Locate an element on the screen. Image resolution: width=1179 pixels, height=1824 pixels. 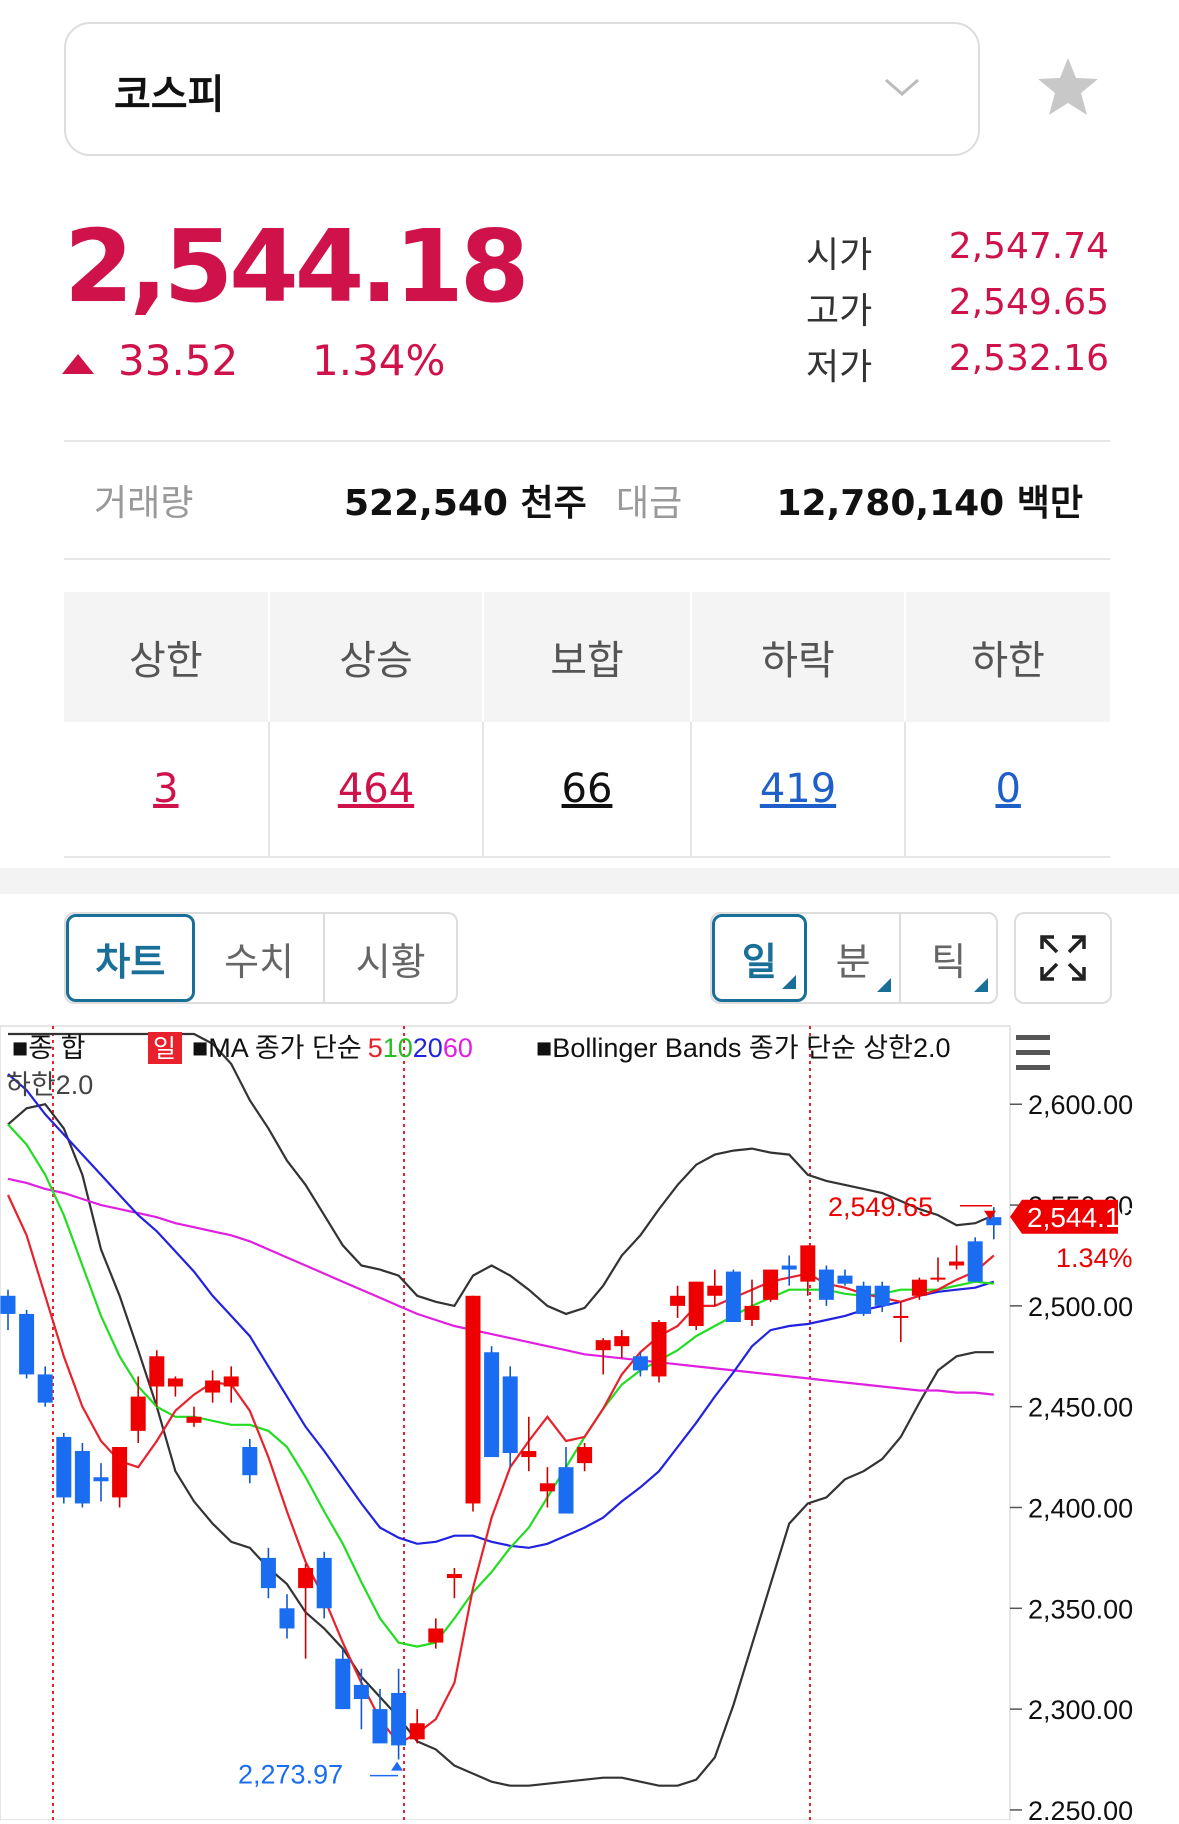
y-axis-tick-label: 2,250.00 is located at coordinates (1080, 1808).